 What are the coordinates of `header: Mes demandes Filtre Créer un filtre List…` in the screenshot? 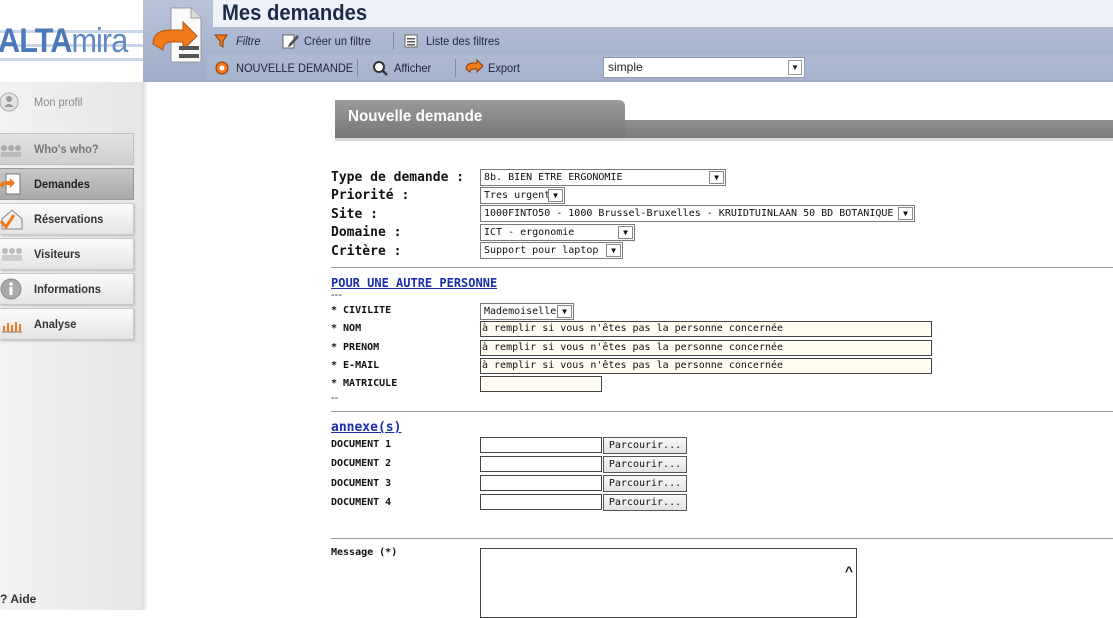 It's located at (628, 41).